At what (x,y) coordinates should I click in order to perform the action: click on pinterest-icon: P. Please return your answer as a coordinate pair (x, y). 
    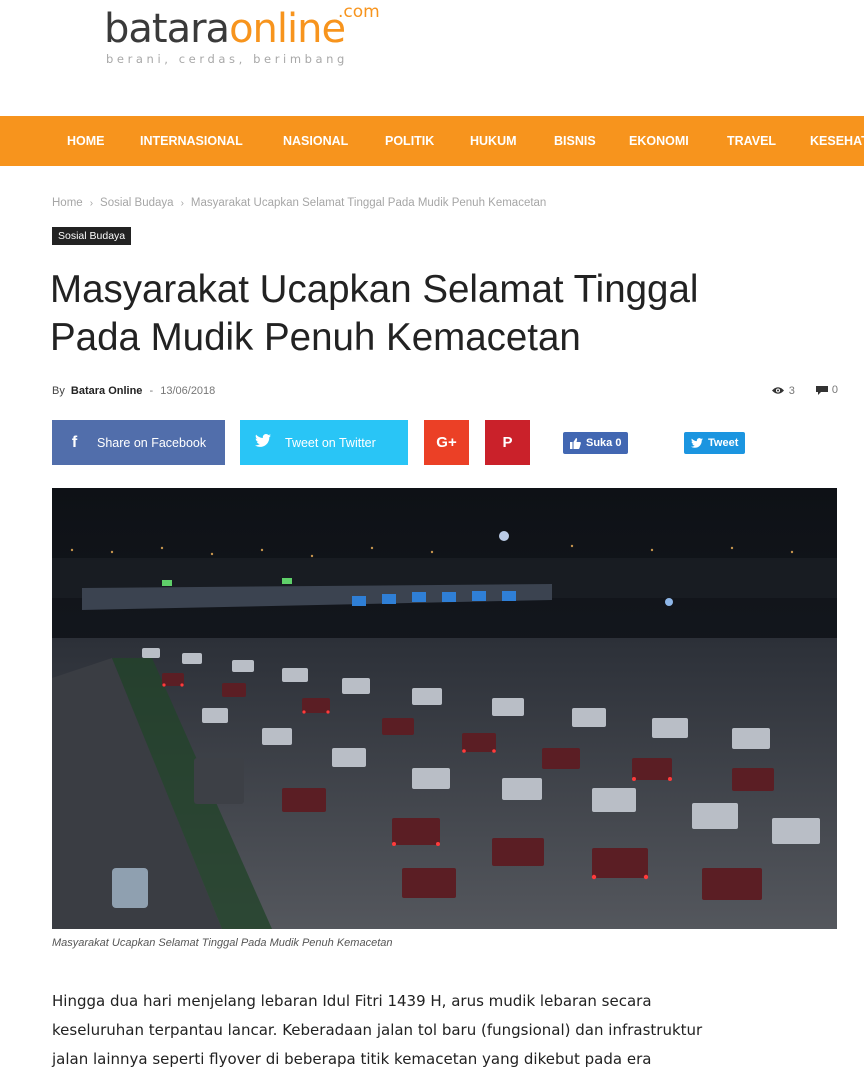
    Looking at the image, I should click on (507, 442).